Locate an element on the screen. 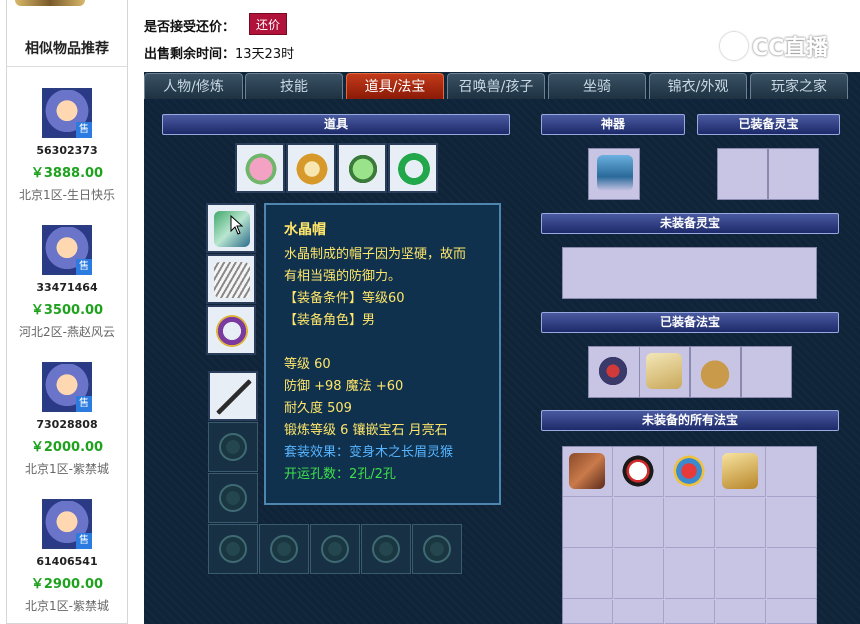 This screenshot has width=860, height=624. item-id: 33471464 is located at coordinates (67, 287).